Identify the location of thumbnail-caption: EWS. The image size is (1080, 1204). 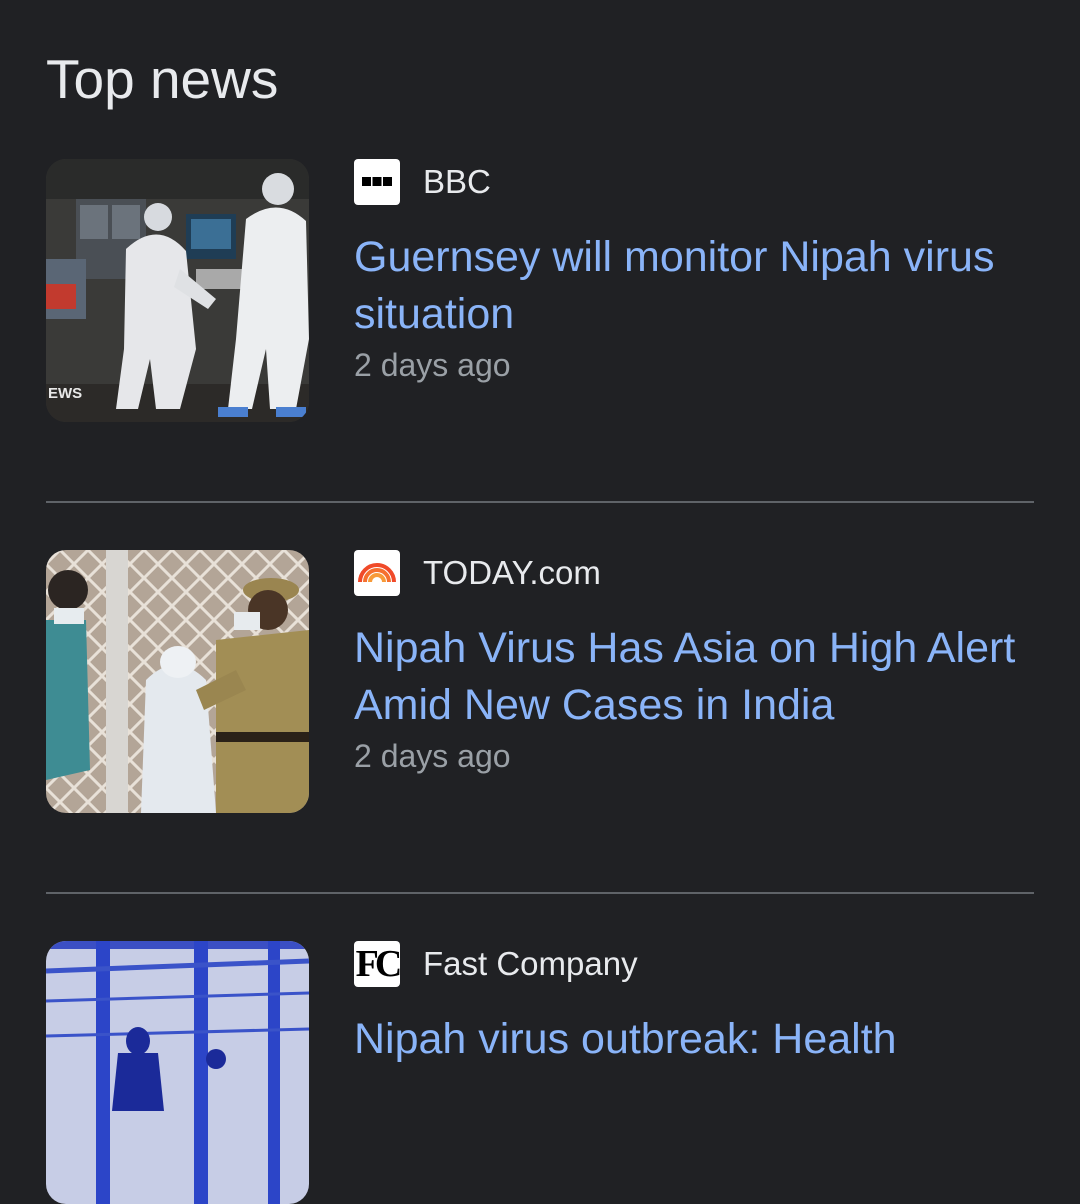
(65, 393).